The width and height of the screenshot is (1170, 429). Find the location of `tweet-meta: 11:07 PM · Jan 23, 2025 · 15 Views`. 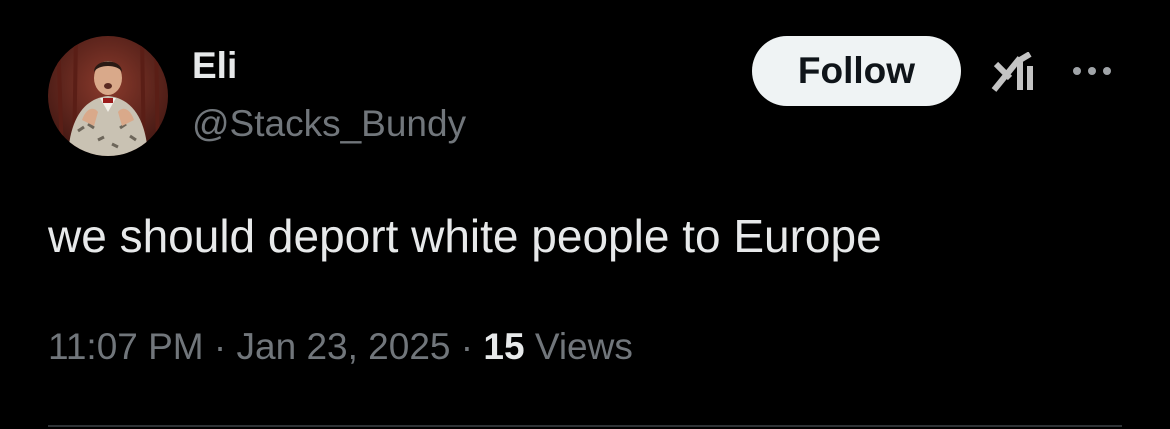

tweet-meta: 11:07 PM · Jan 23, 2025 · 15 Views is located at coordinates (340, 347).